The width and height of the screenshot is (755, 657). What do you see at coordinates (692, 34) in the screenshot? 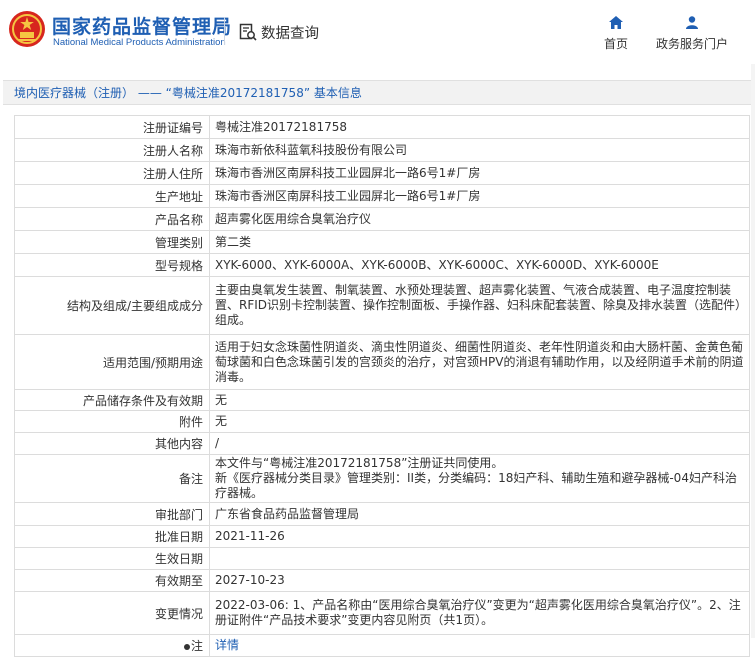
I see `nav-gov-service-portal: 政务服务门户` at bounding box center [692, 34].